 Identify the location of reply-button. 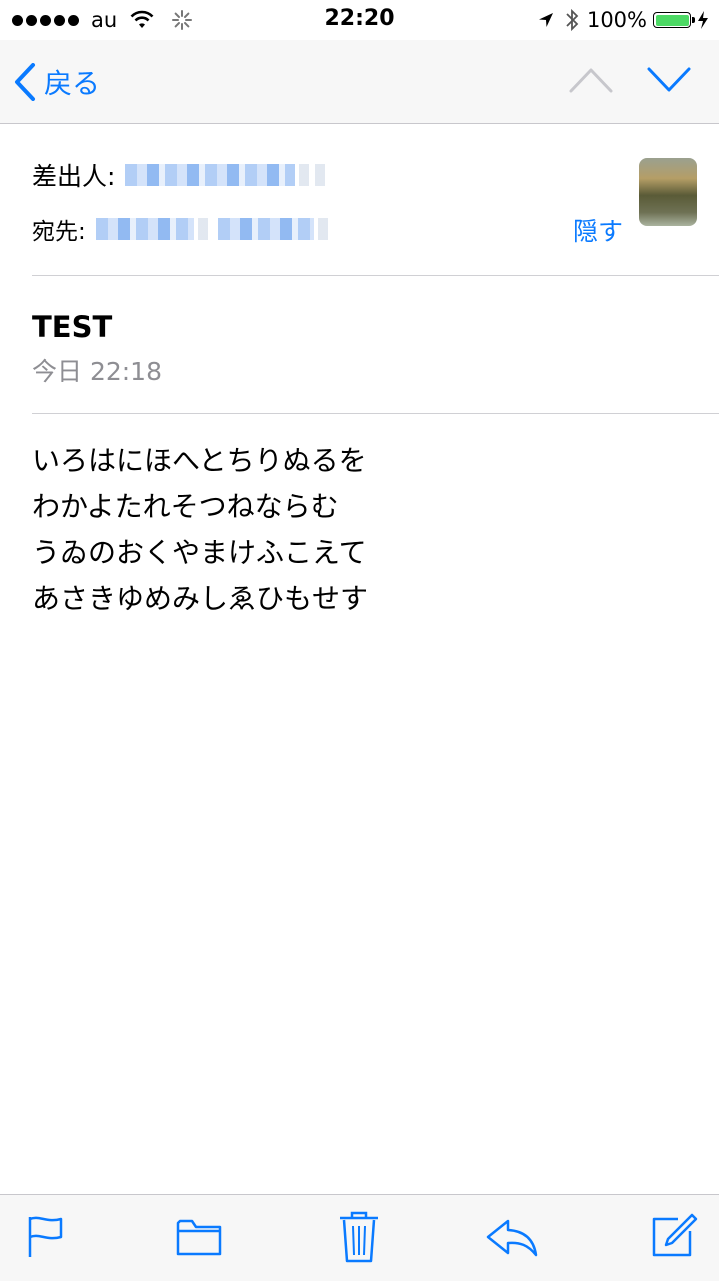
(512, 1240).